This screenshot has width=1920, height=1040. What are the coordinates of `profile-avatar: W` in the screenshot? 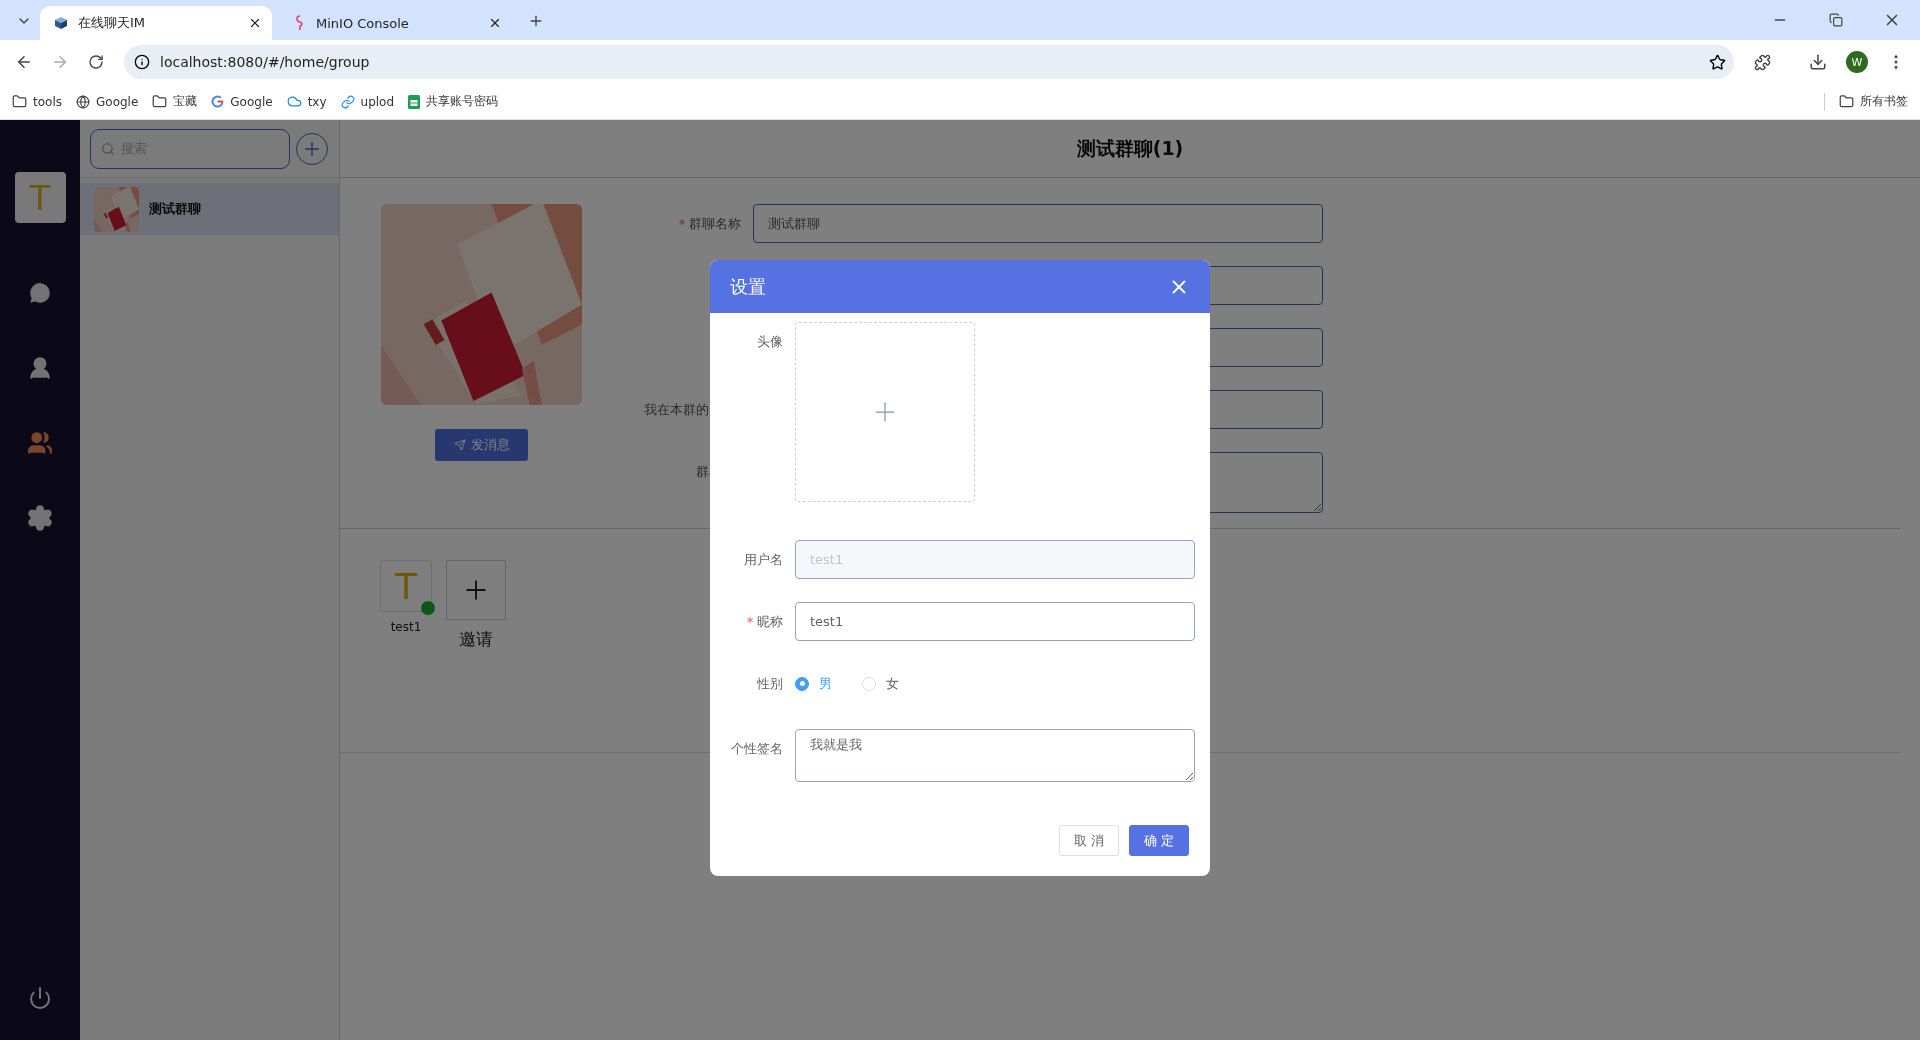 It's located at (1857, 62).